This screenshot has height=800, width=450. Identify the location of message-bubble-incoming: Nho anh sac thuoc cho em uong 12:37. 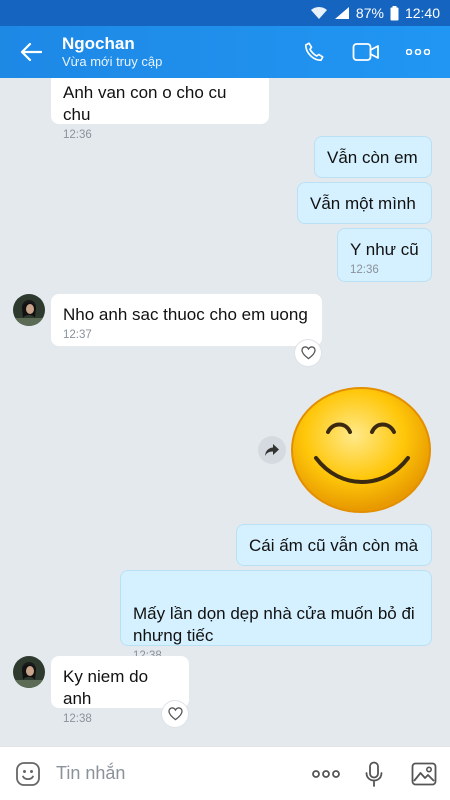
(186, 320).